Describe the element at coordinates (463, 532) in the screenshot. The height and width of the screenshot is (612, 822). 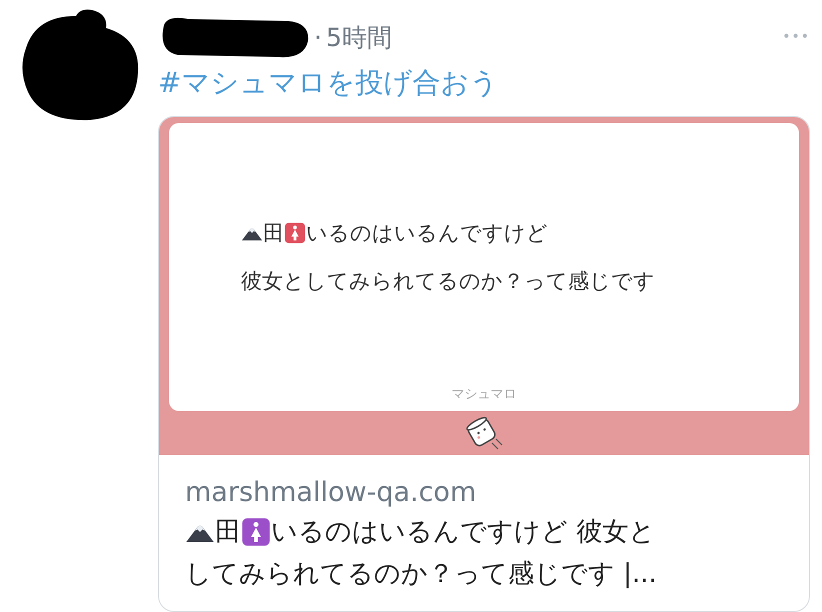
I see `description-text: いるのはいるんですけど 彼女と` at that location.